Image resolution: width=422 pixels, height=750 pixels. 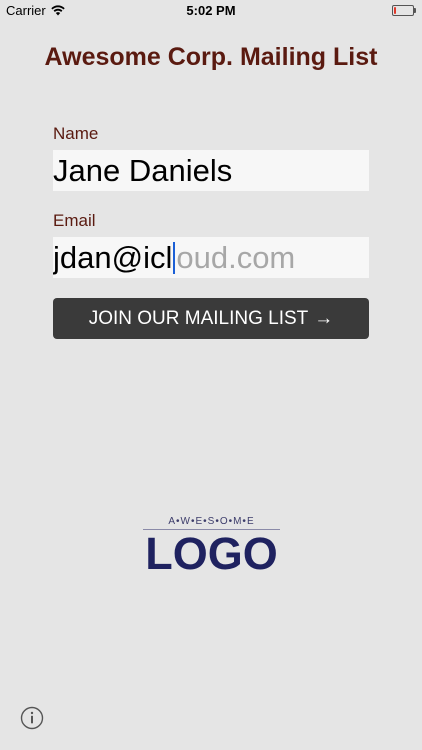 What do you see at coordinates (74, 220) in the screenshot?
I see `email-label: Email` at bounding box center [74, 220].